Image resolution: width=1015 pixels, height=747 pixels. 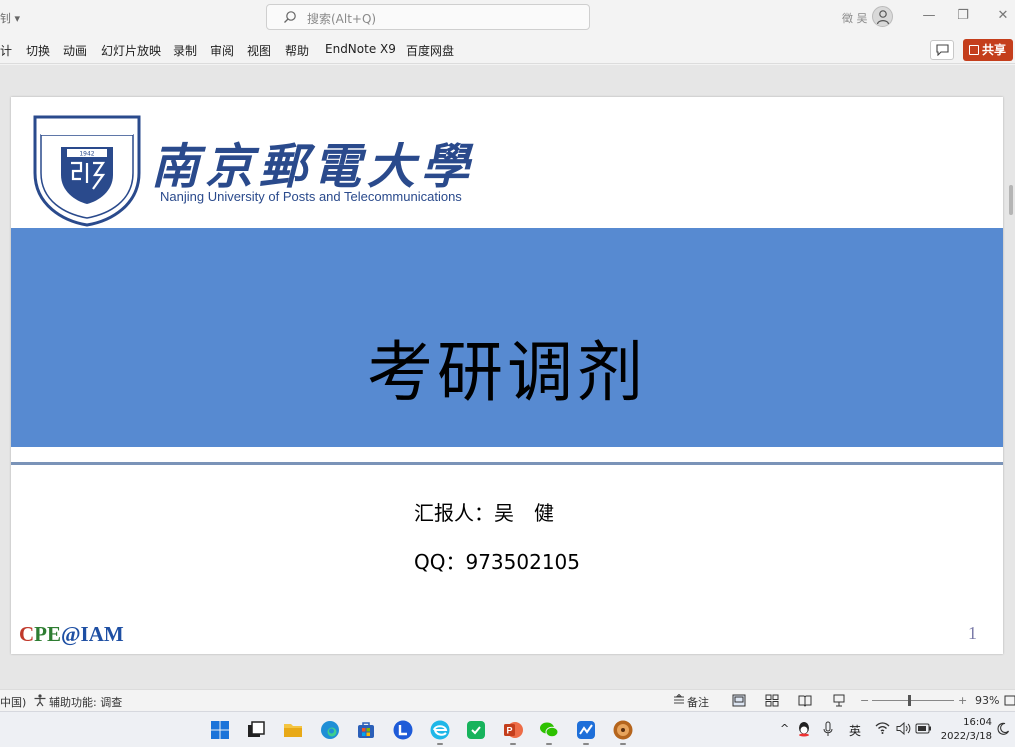 What do you see at coordinates (972, 633) in the screenshot?
I see `slide-page-number: 1` at bounding box center [972, 633].